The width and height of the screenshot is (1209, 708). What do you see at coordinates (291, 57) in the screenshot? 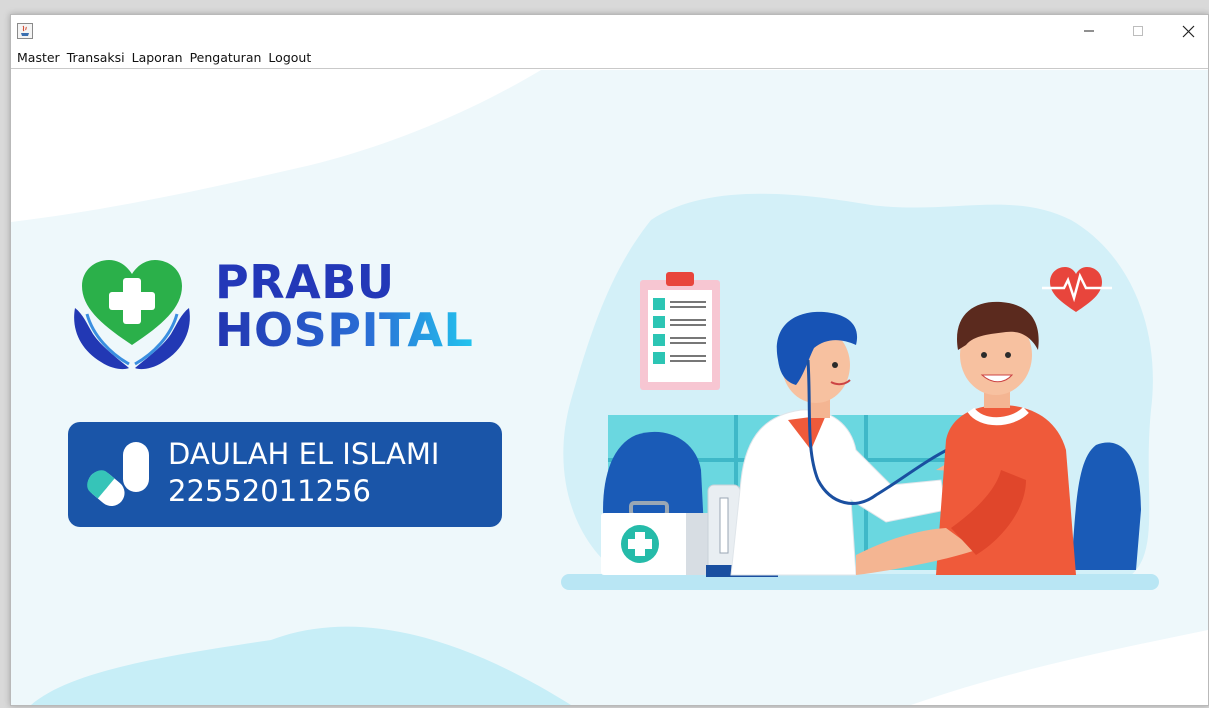
I see `menu-logout: Logout` at bounding box center [291, 57].